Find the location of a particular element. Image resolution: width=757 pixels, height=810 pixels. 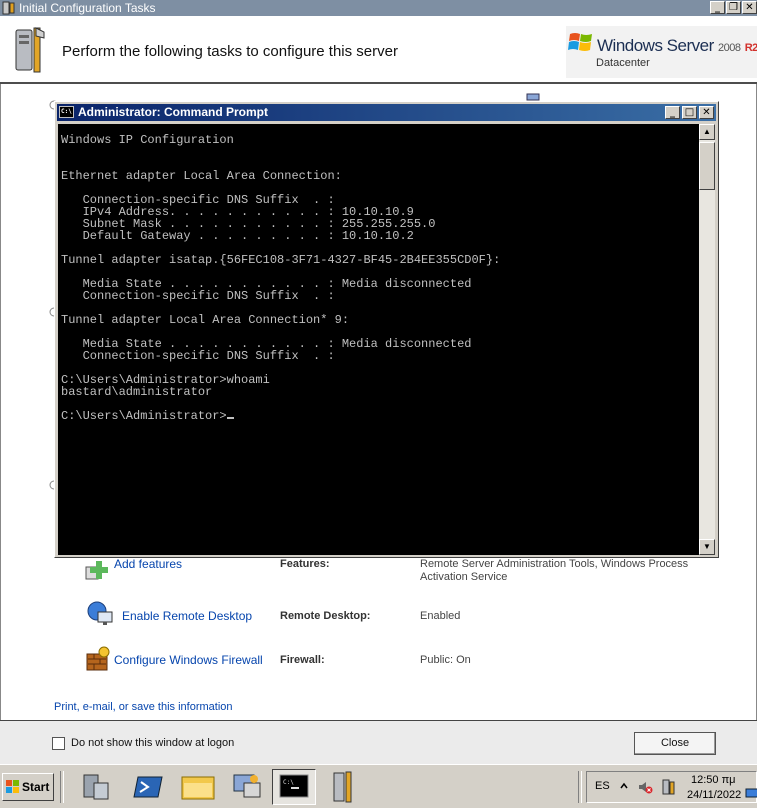

cmd-taskbar-button: C:\ is located at coordinates (294, 787).